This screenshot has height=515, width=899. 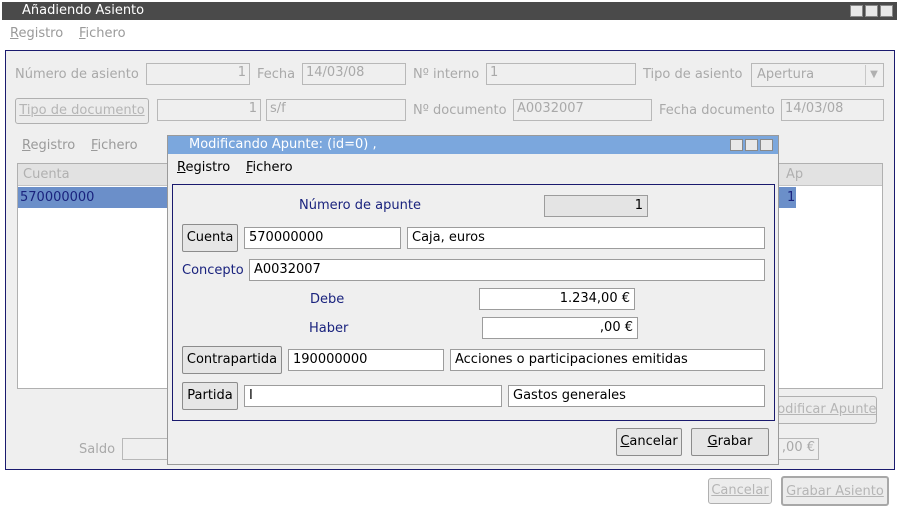 I want to click on concepto-label: Concepto, so click(x=213, y=270).